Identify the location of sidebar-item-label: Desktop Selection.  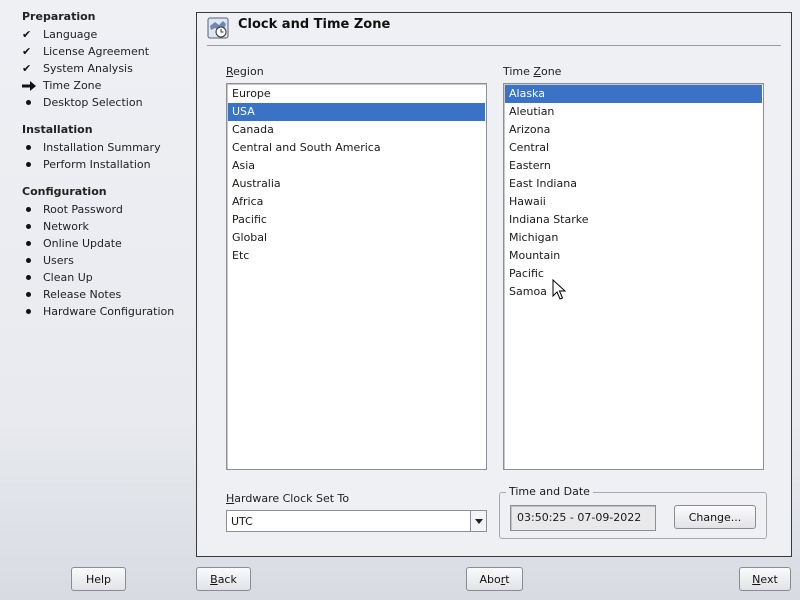
(93, 102).